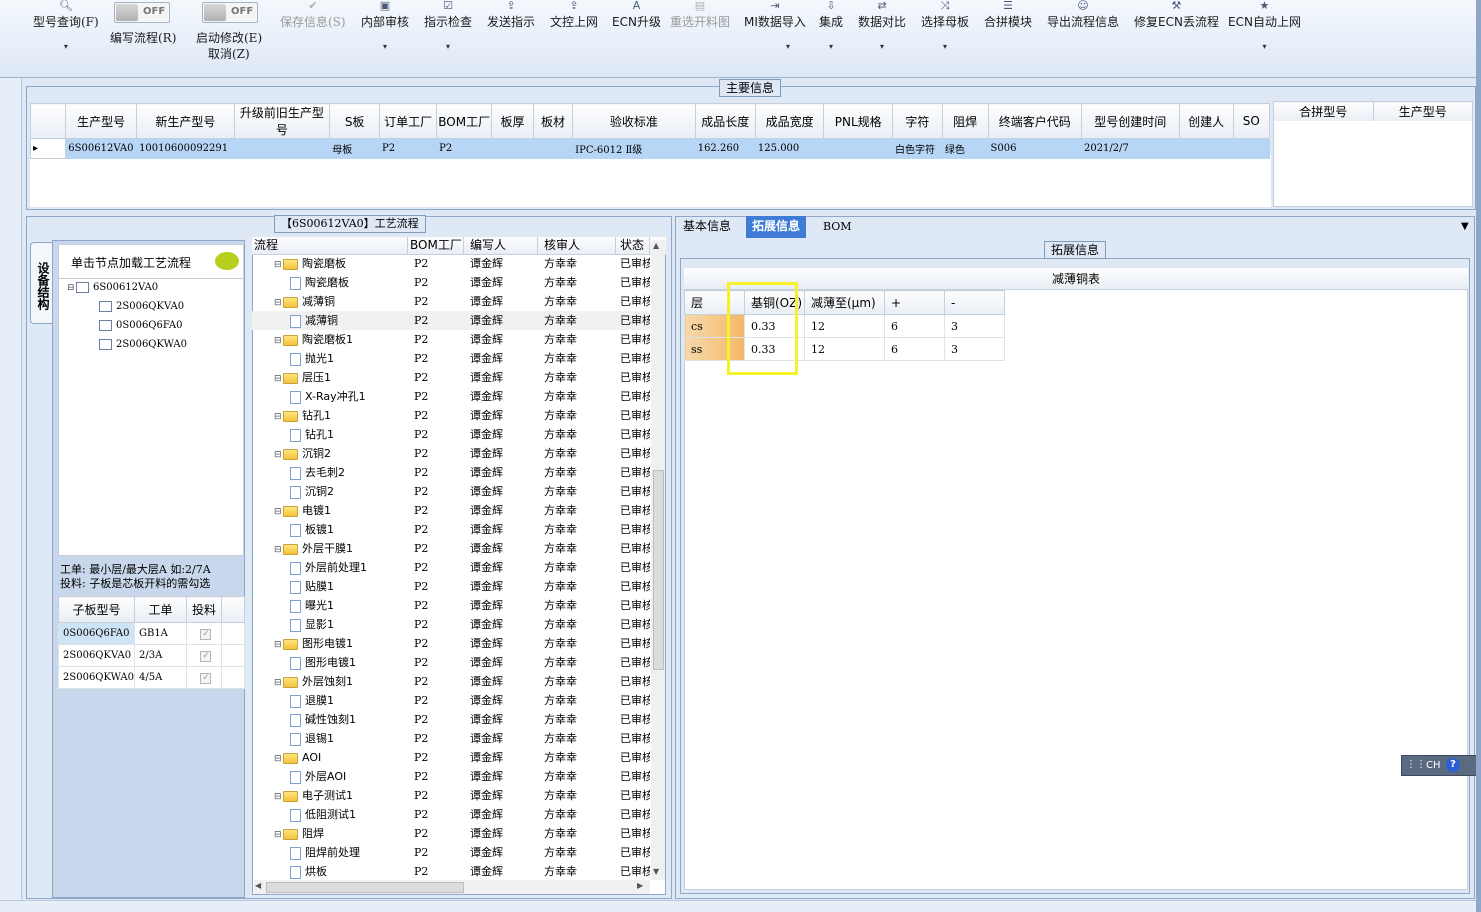  I want to click on main-col-header: 板厚, so click(512, 121).